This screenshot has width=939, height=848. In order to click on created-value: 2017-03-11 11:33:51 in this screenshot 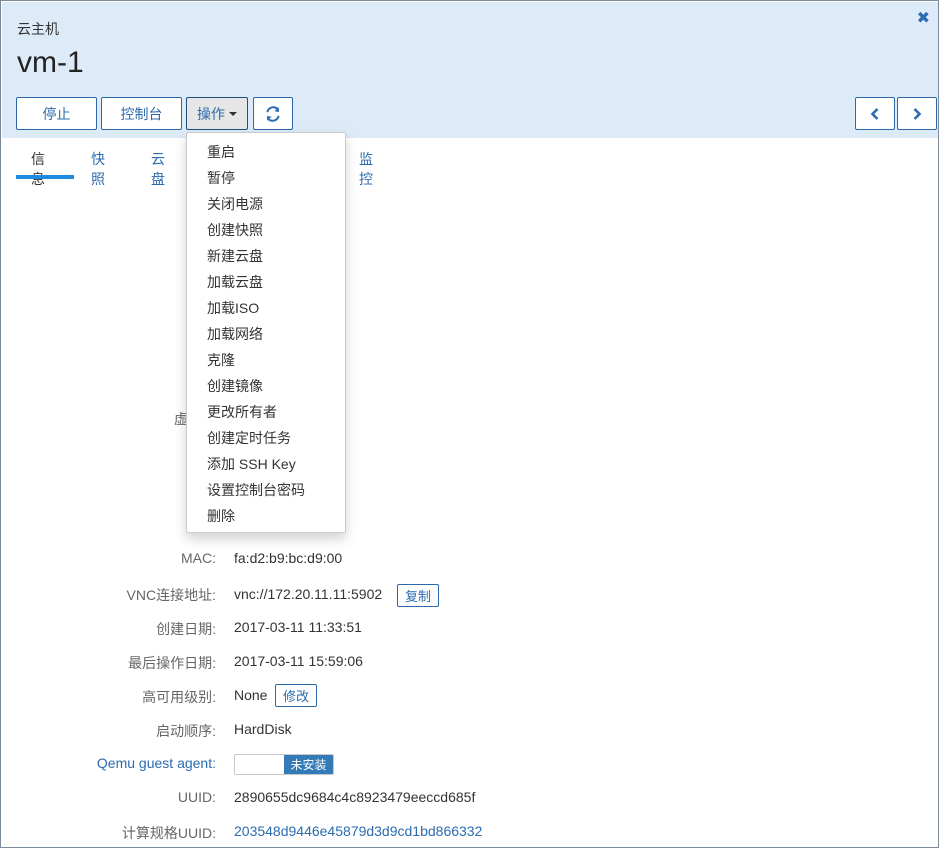, I will do `click(298, 627)`.